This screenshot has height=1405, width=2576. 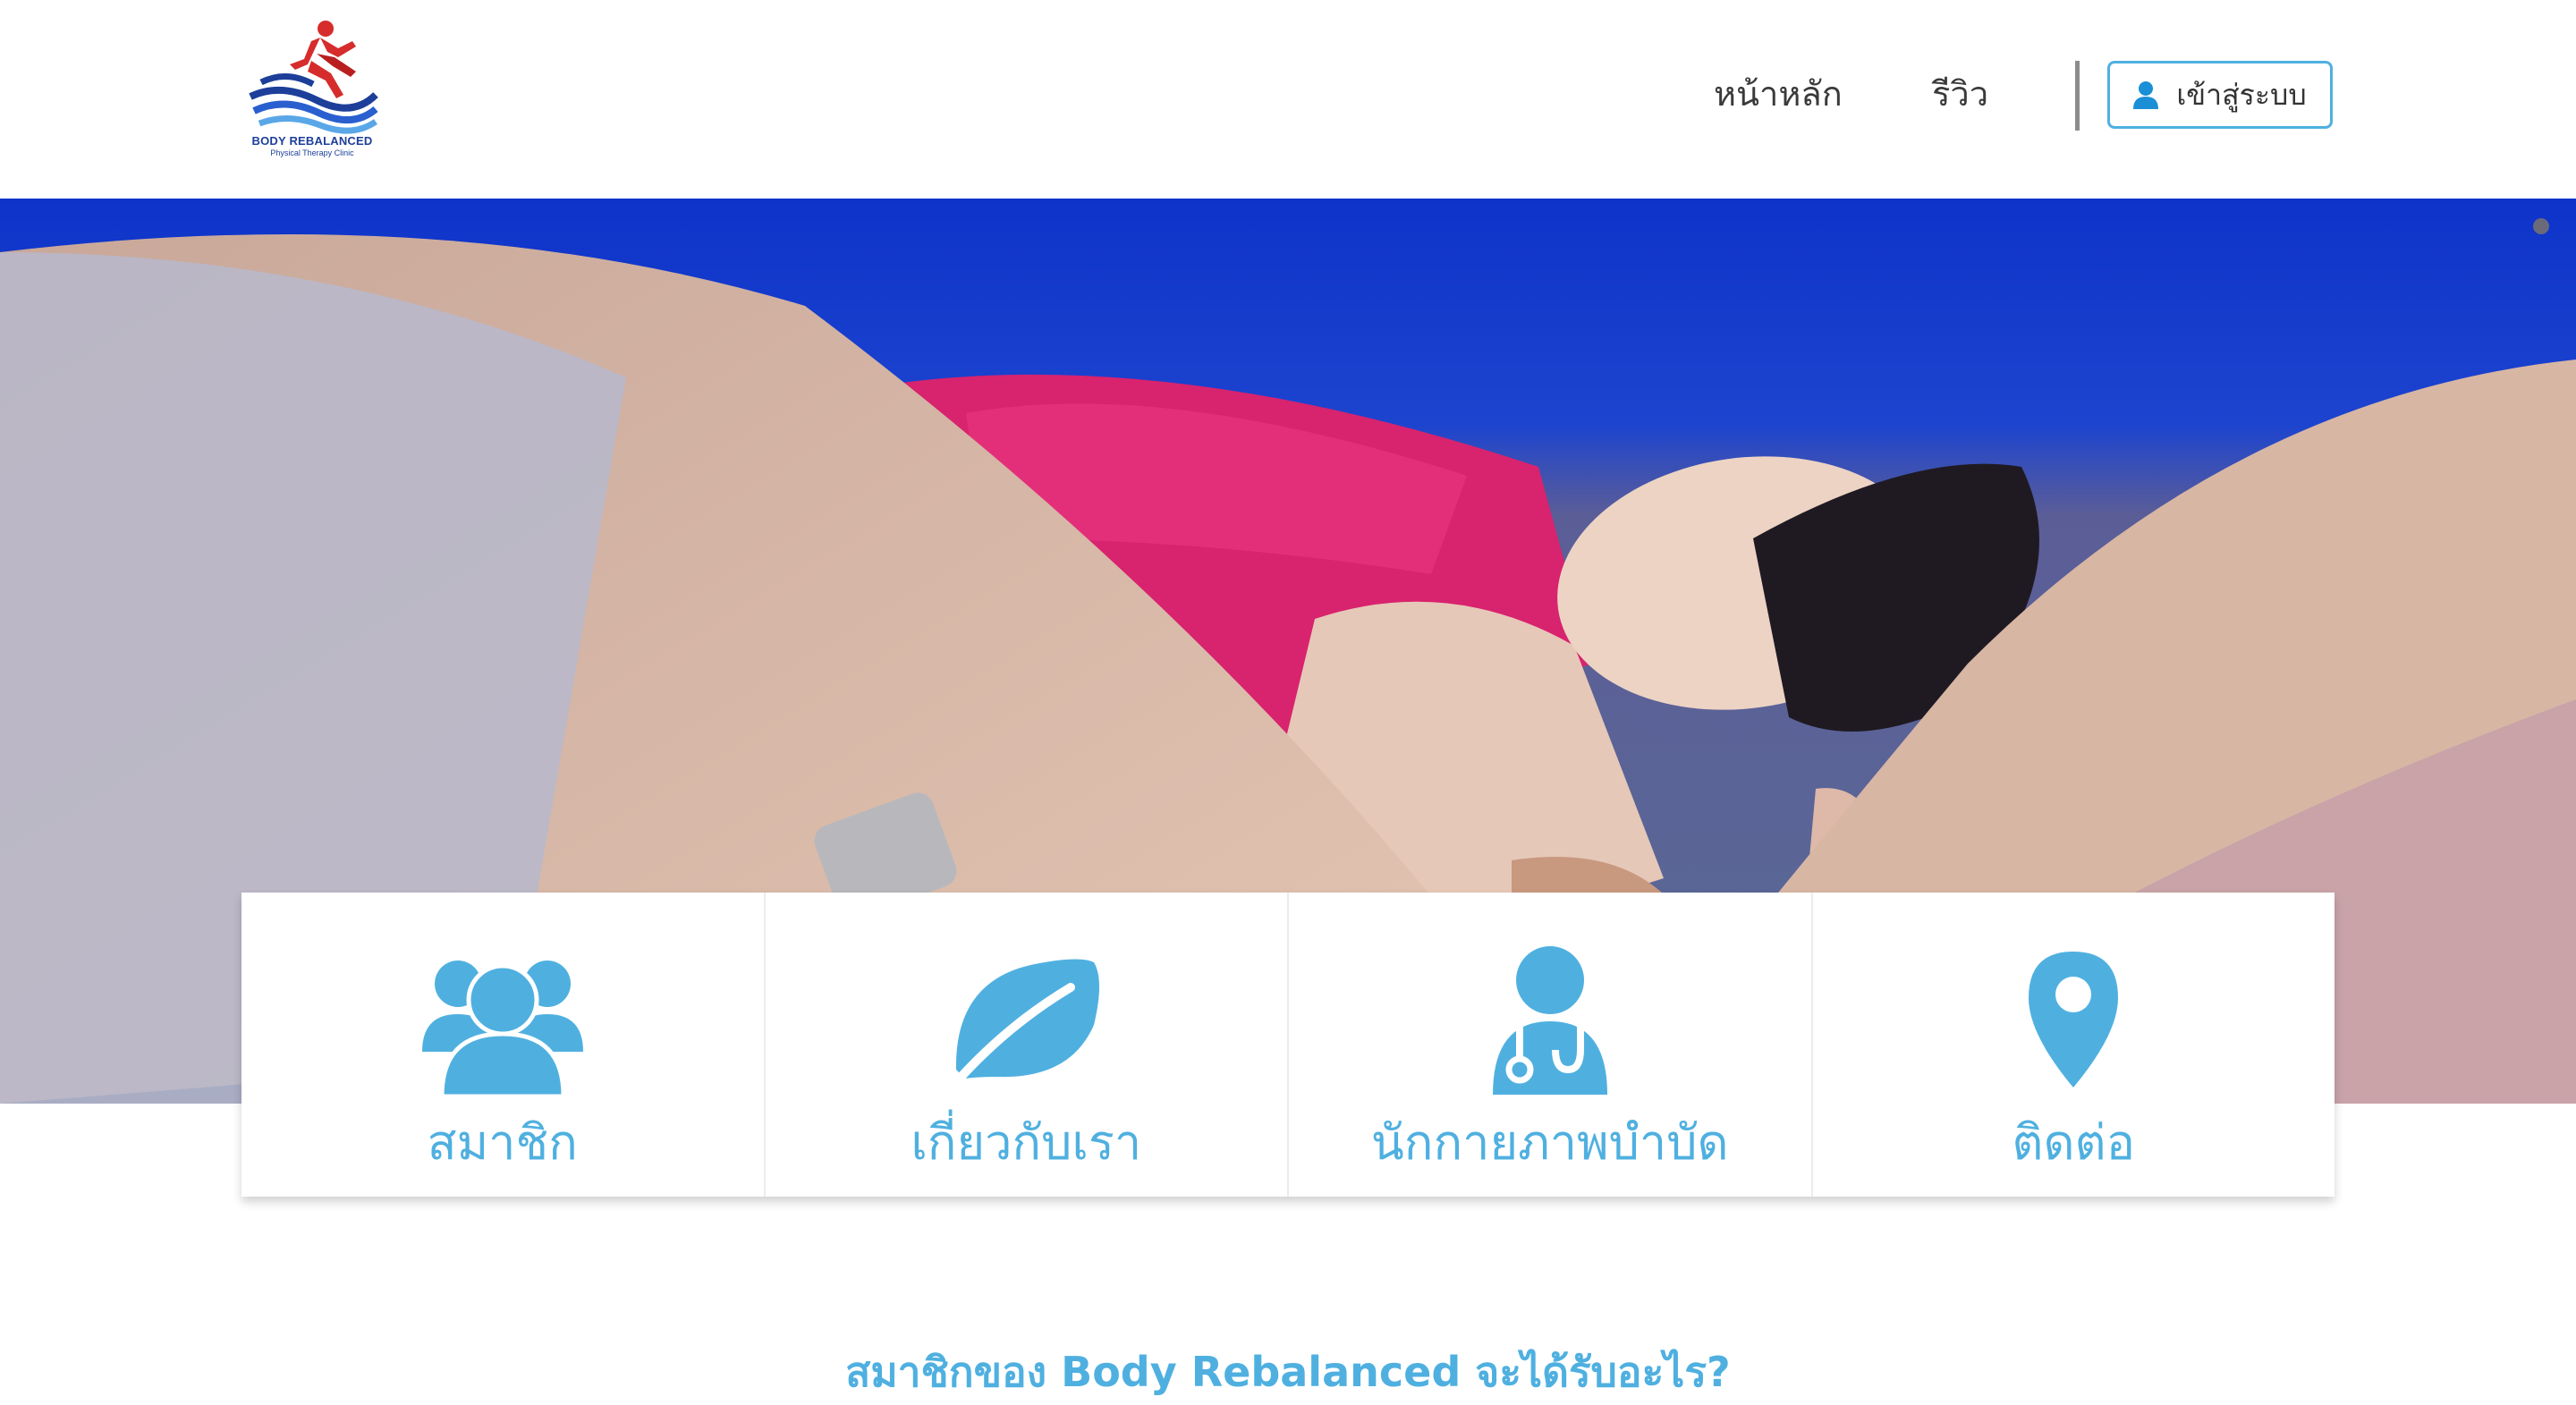 I want to click on nav-home-link: หน้าหลัก, so click(x=1778, y=94).